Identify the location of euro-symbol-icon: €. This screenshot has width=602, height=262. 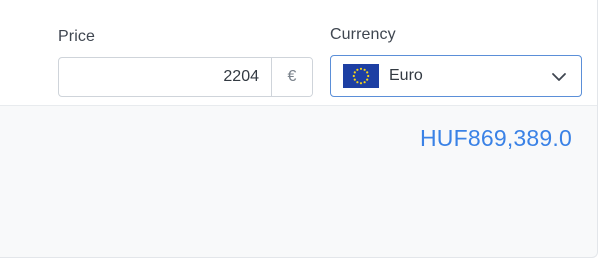
(291, 77).